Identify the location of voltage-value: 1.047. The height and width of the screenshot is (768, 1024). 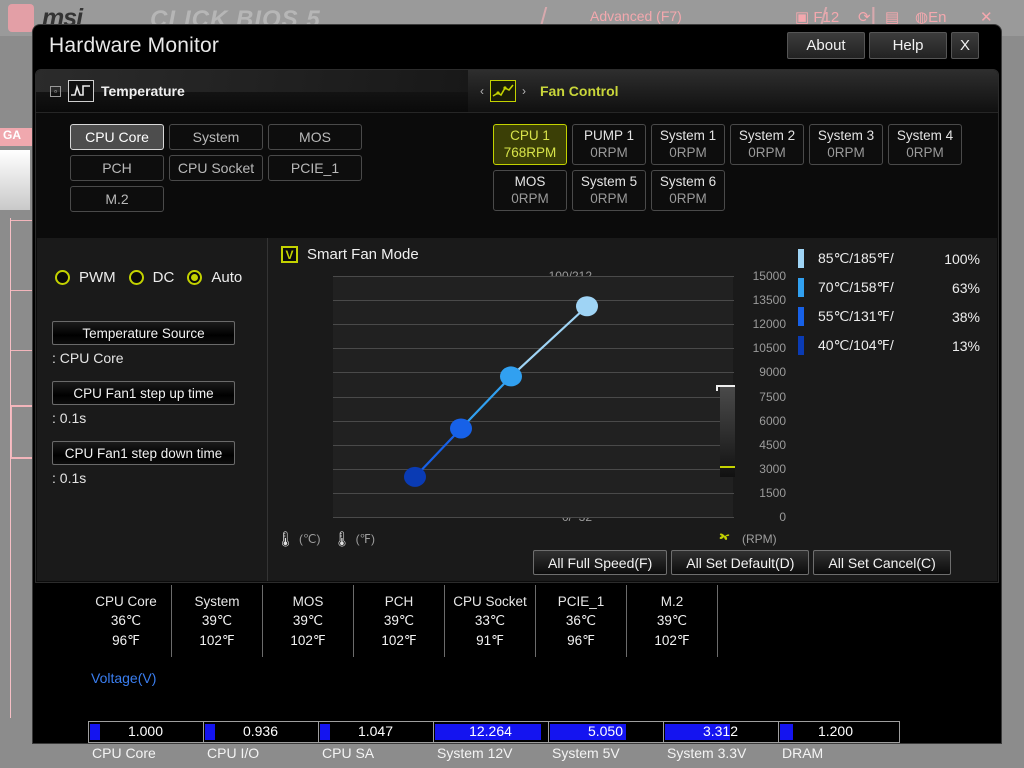
(375, 731).